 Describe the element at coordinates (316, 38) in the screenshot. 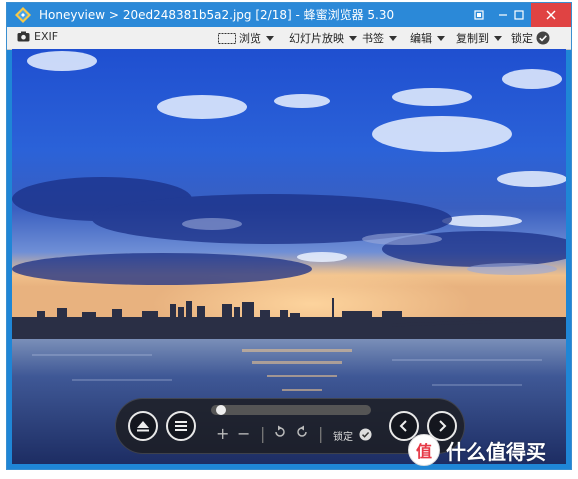

I see `slideshow-label: 幻灯片放映` at that location.